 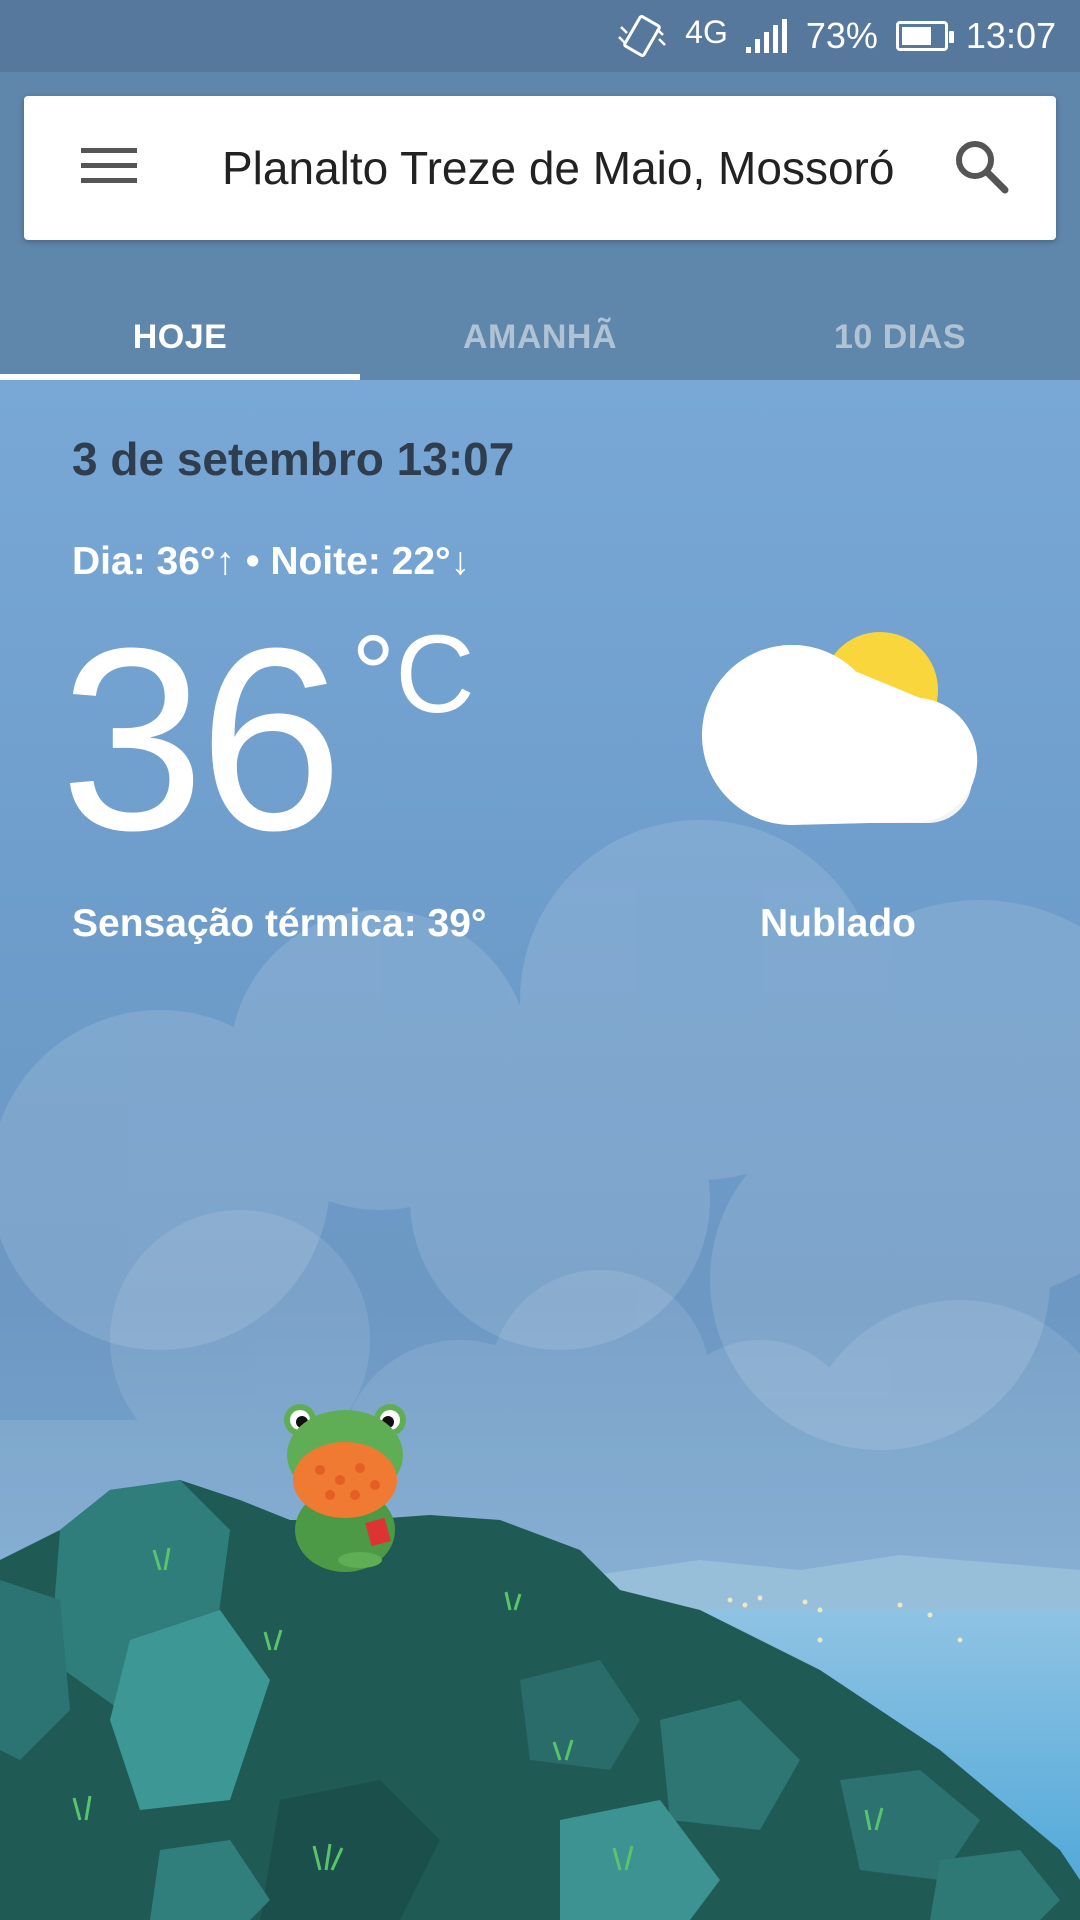 What do you see at coordinates (838, 923) in the screenshot?
I see `condition-label: Nublado` at bounding box center [838, 923].